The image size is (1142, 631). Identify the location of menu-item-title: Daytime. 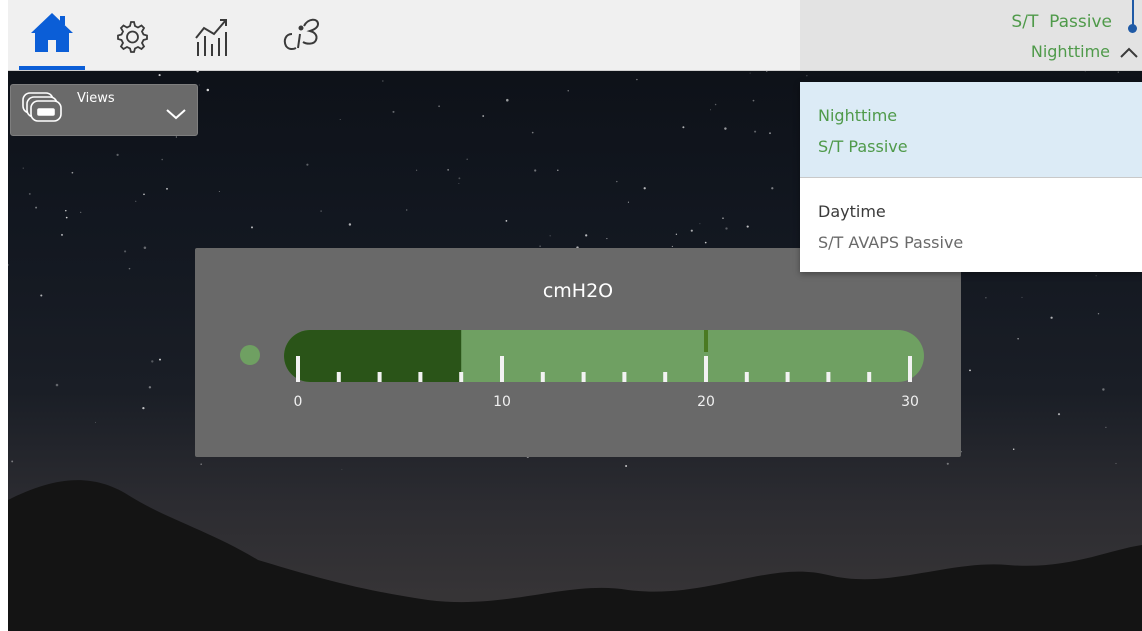
(852, 211).